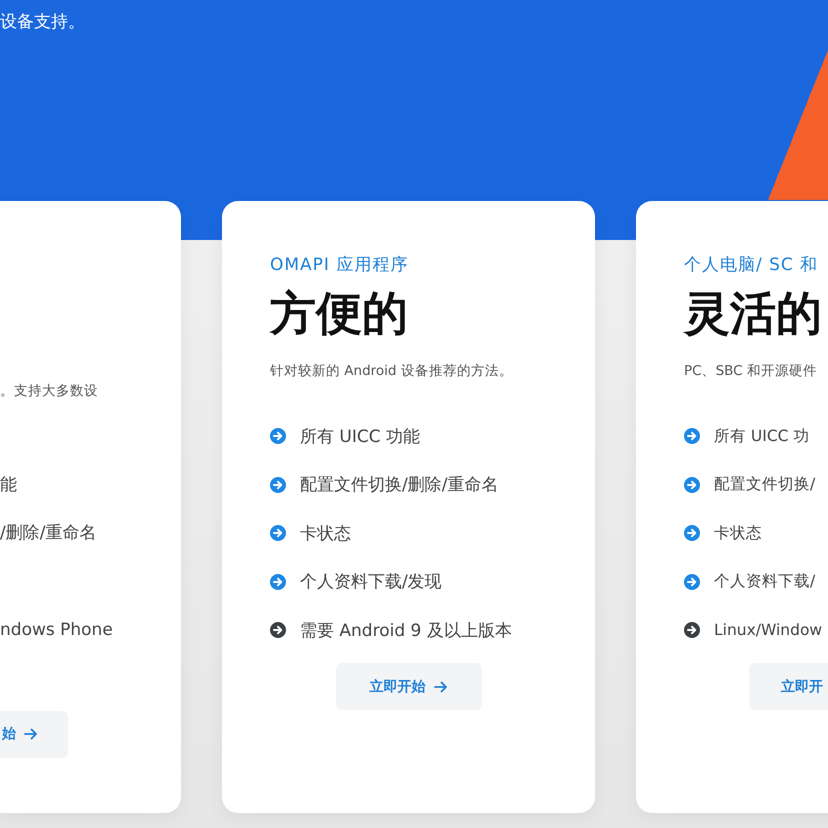 The height and width of the screenshot is (828, 828). I want to click on feature-text: 个人资料下载/发现, so click(371, 582).